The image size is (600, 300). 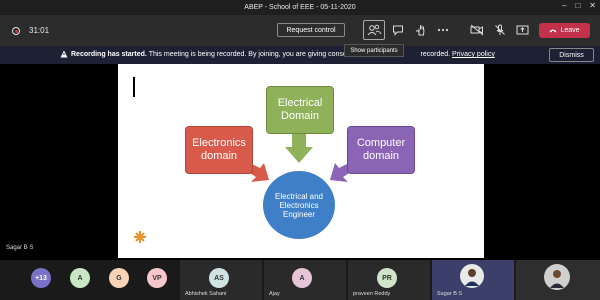 What do you see at coordinates (477, 30) in the screenshot?
I see `camera-off-icon` at bounding box center [477, 30].